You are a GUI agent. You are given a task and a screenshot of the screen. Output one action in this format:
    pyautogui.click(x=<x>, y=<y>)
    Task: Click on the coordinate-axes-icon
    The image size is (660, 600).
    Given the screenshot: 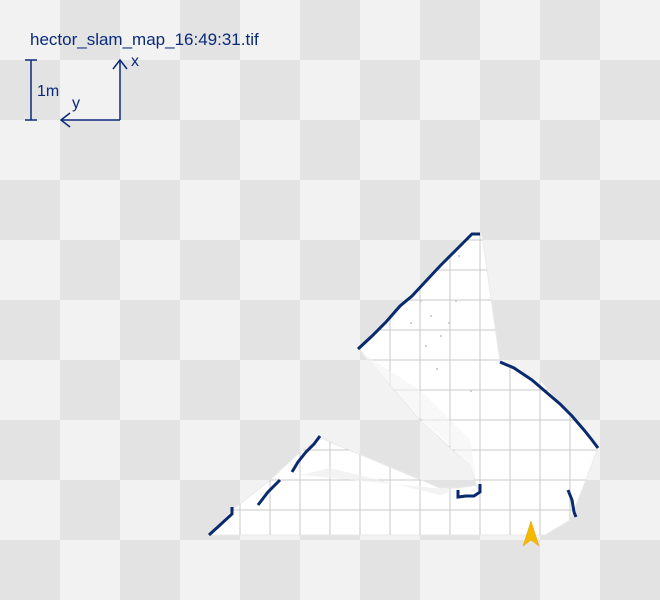 What is the action you would take?
    pyautogui.click(x=93, y=93)
    